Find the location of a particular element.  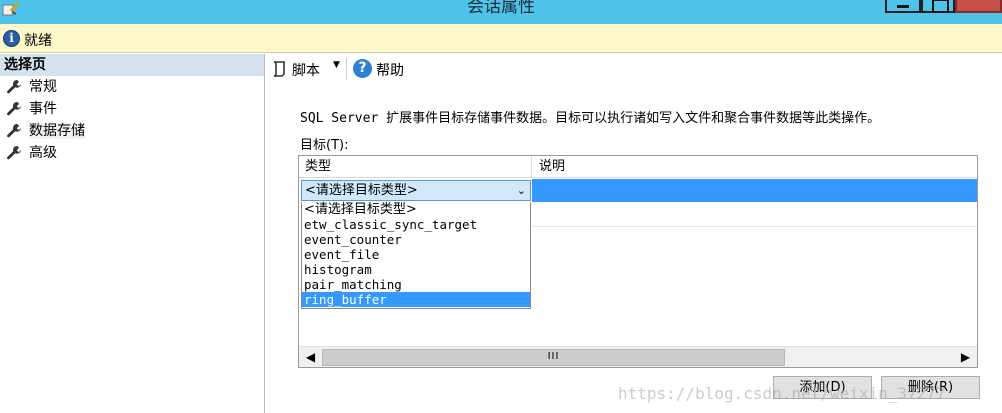

script-icon is located at coordinates (279, 69).